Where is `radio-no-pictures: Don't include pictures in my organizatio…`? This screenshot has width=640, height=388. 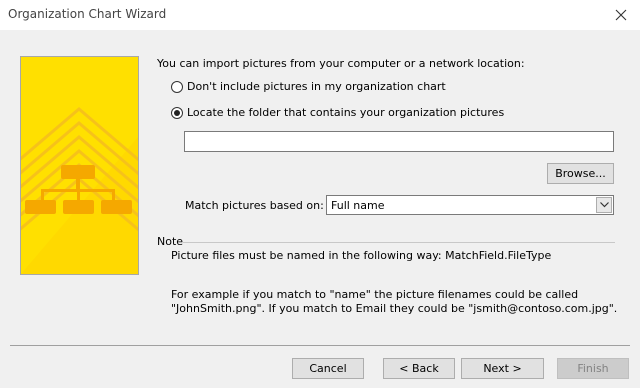
radio-no-pictures: Don't include pictures in my organizatio… is located at coordinates (308, 86).